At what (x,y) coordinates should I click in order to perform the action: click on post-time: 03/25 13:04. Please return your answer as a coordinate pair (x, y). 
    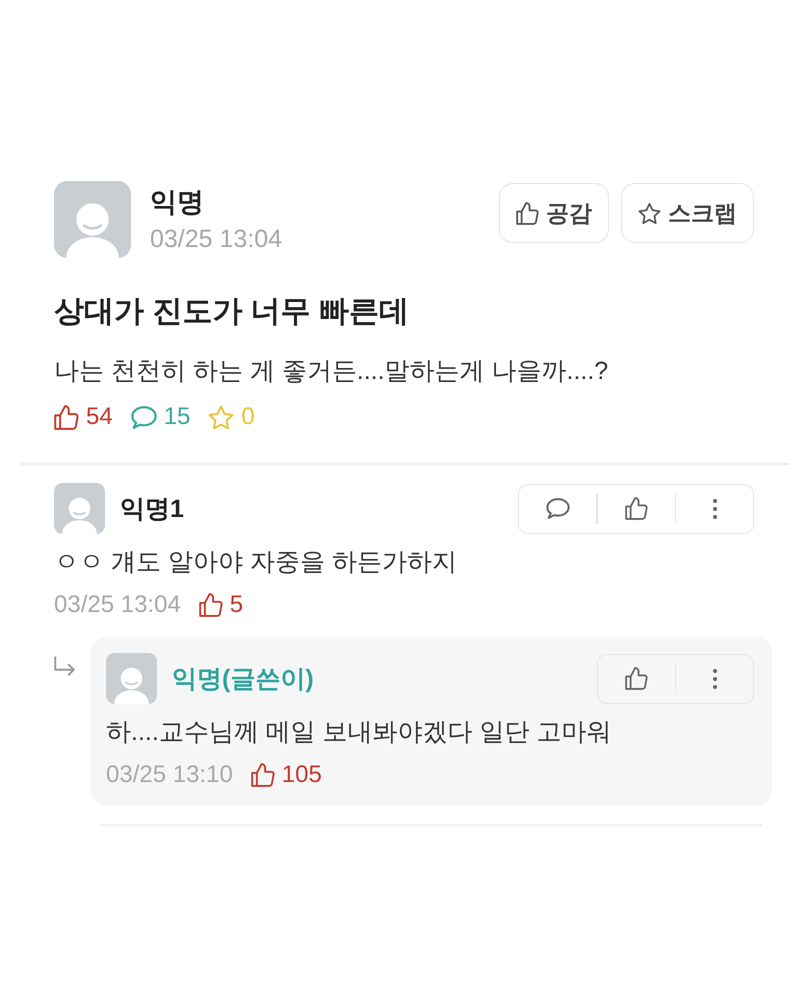
    Looking at the image, I should click on (216, 239).